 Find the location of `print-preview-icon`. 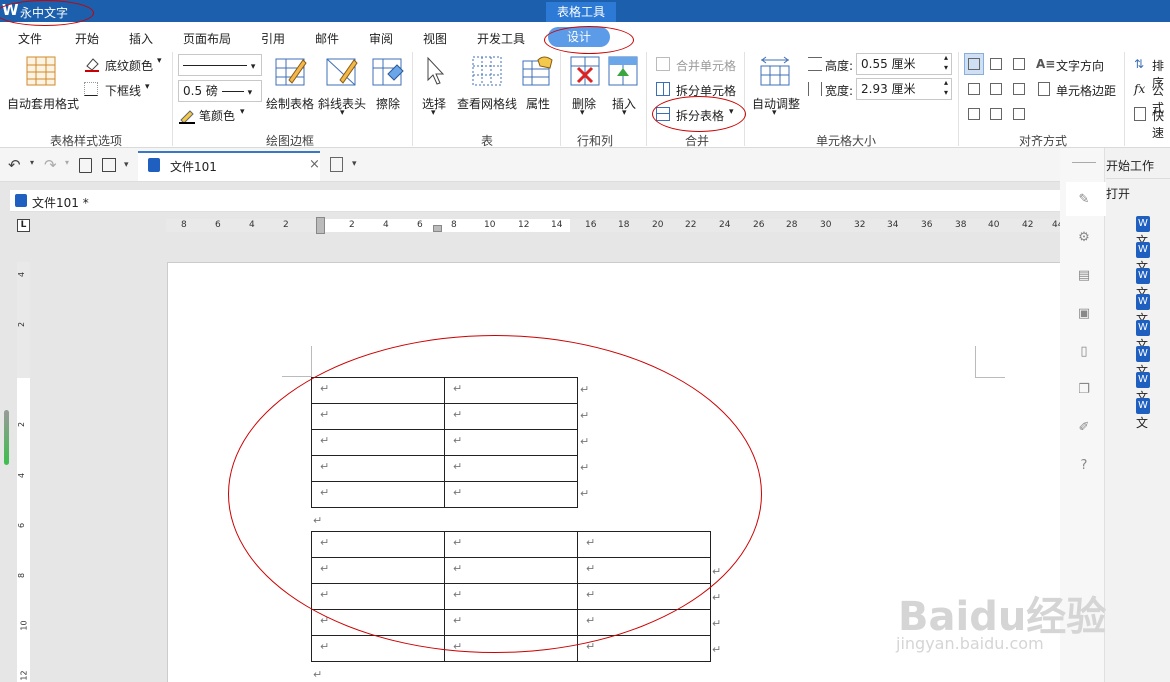

print-preview-icon is located at coordinates (85, 165).